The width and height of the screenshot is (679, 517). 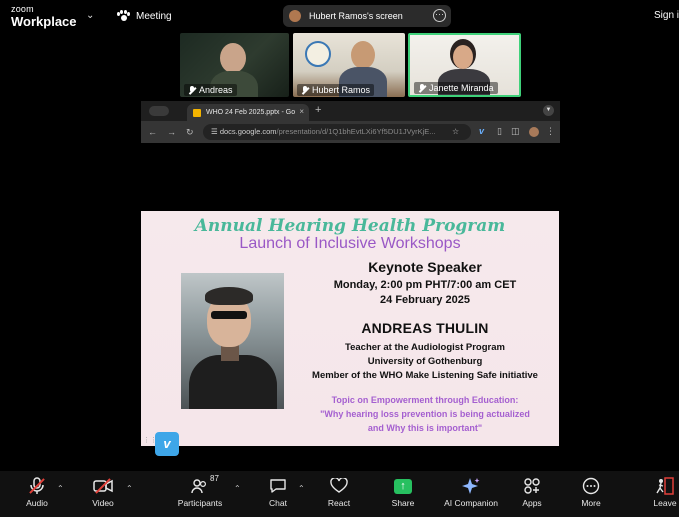 I want to click on tab-menu-chevron-icon: ▼, so click(x=548, y=110).